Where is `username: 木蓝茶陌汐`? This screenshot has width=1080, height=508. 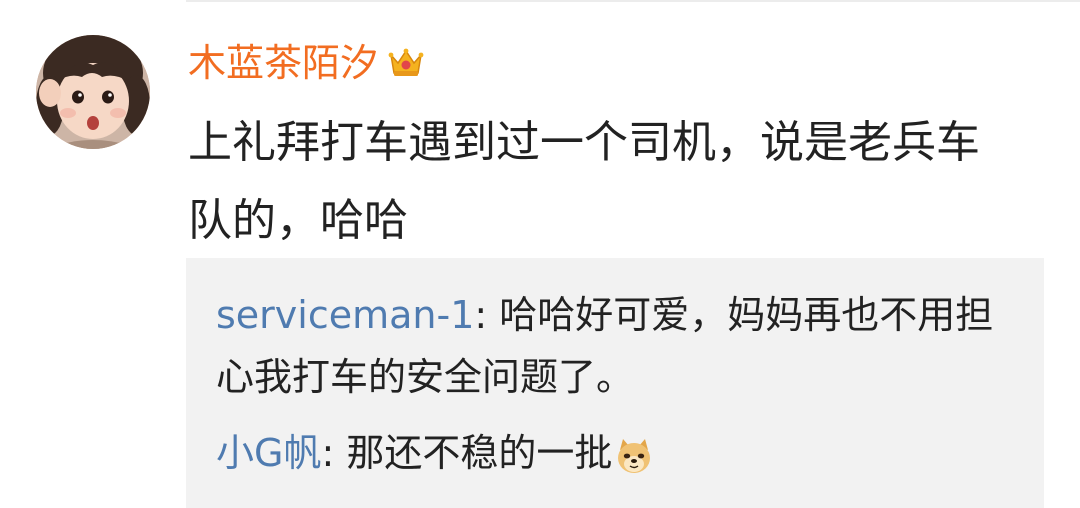
username: 木蓝茶陌汐 is located at coordinates (283, 63).